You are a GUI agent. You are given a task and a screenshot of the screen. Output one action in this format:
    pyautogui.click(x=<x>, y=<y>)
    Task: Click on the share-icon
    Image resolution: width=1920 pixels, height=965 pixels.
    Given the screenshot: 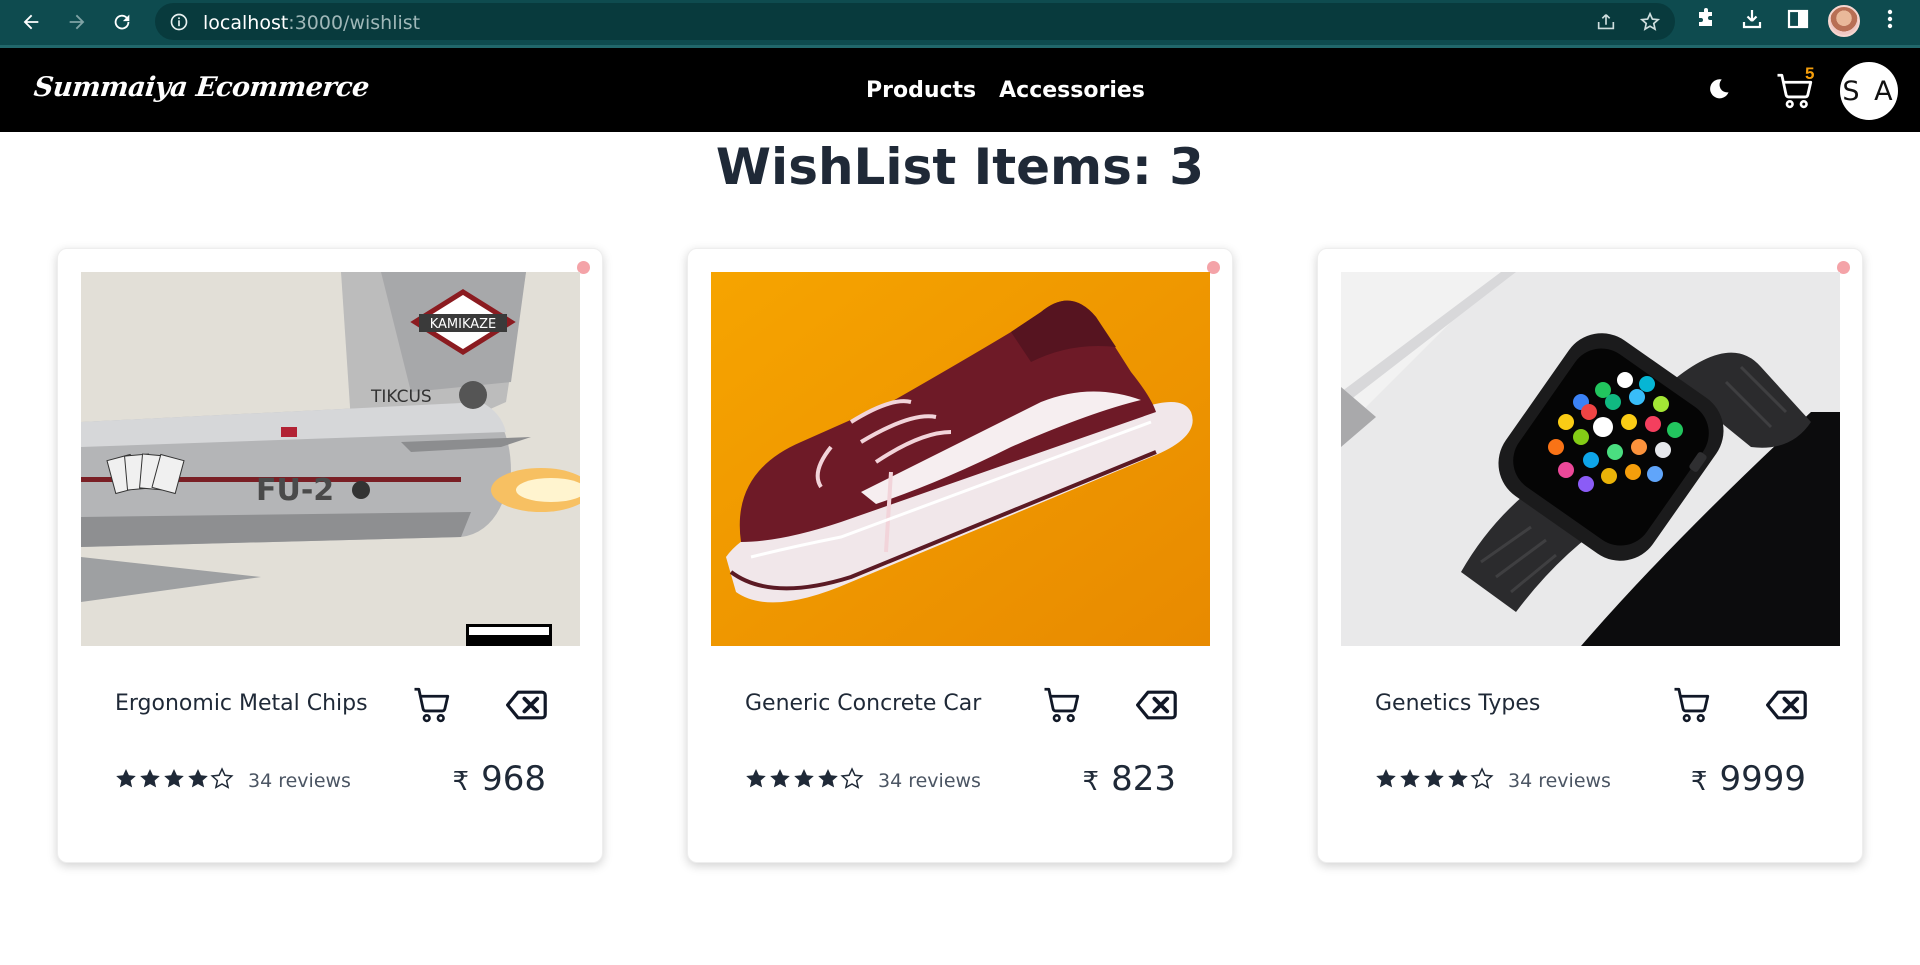 What is the action you would take?
    pyautogui.click(x=1606, y=24)
    